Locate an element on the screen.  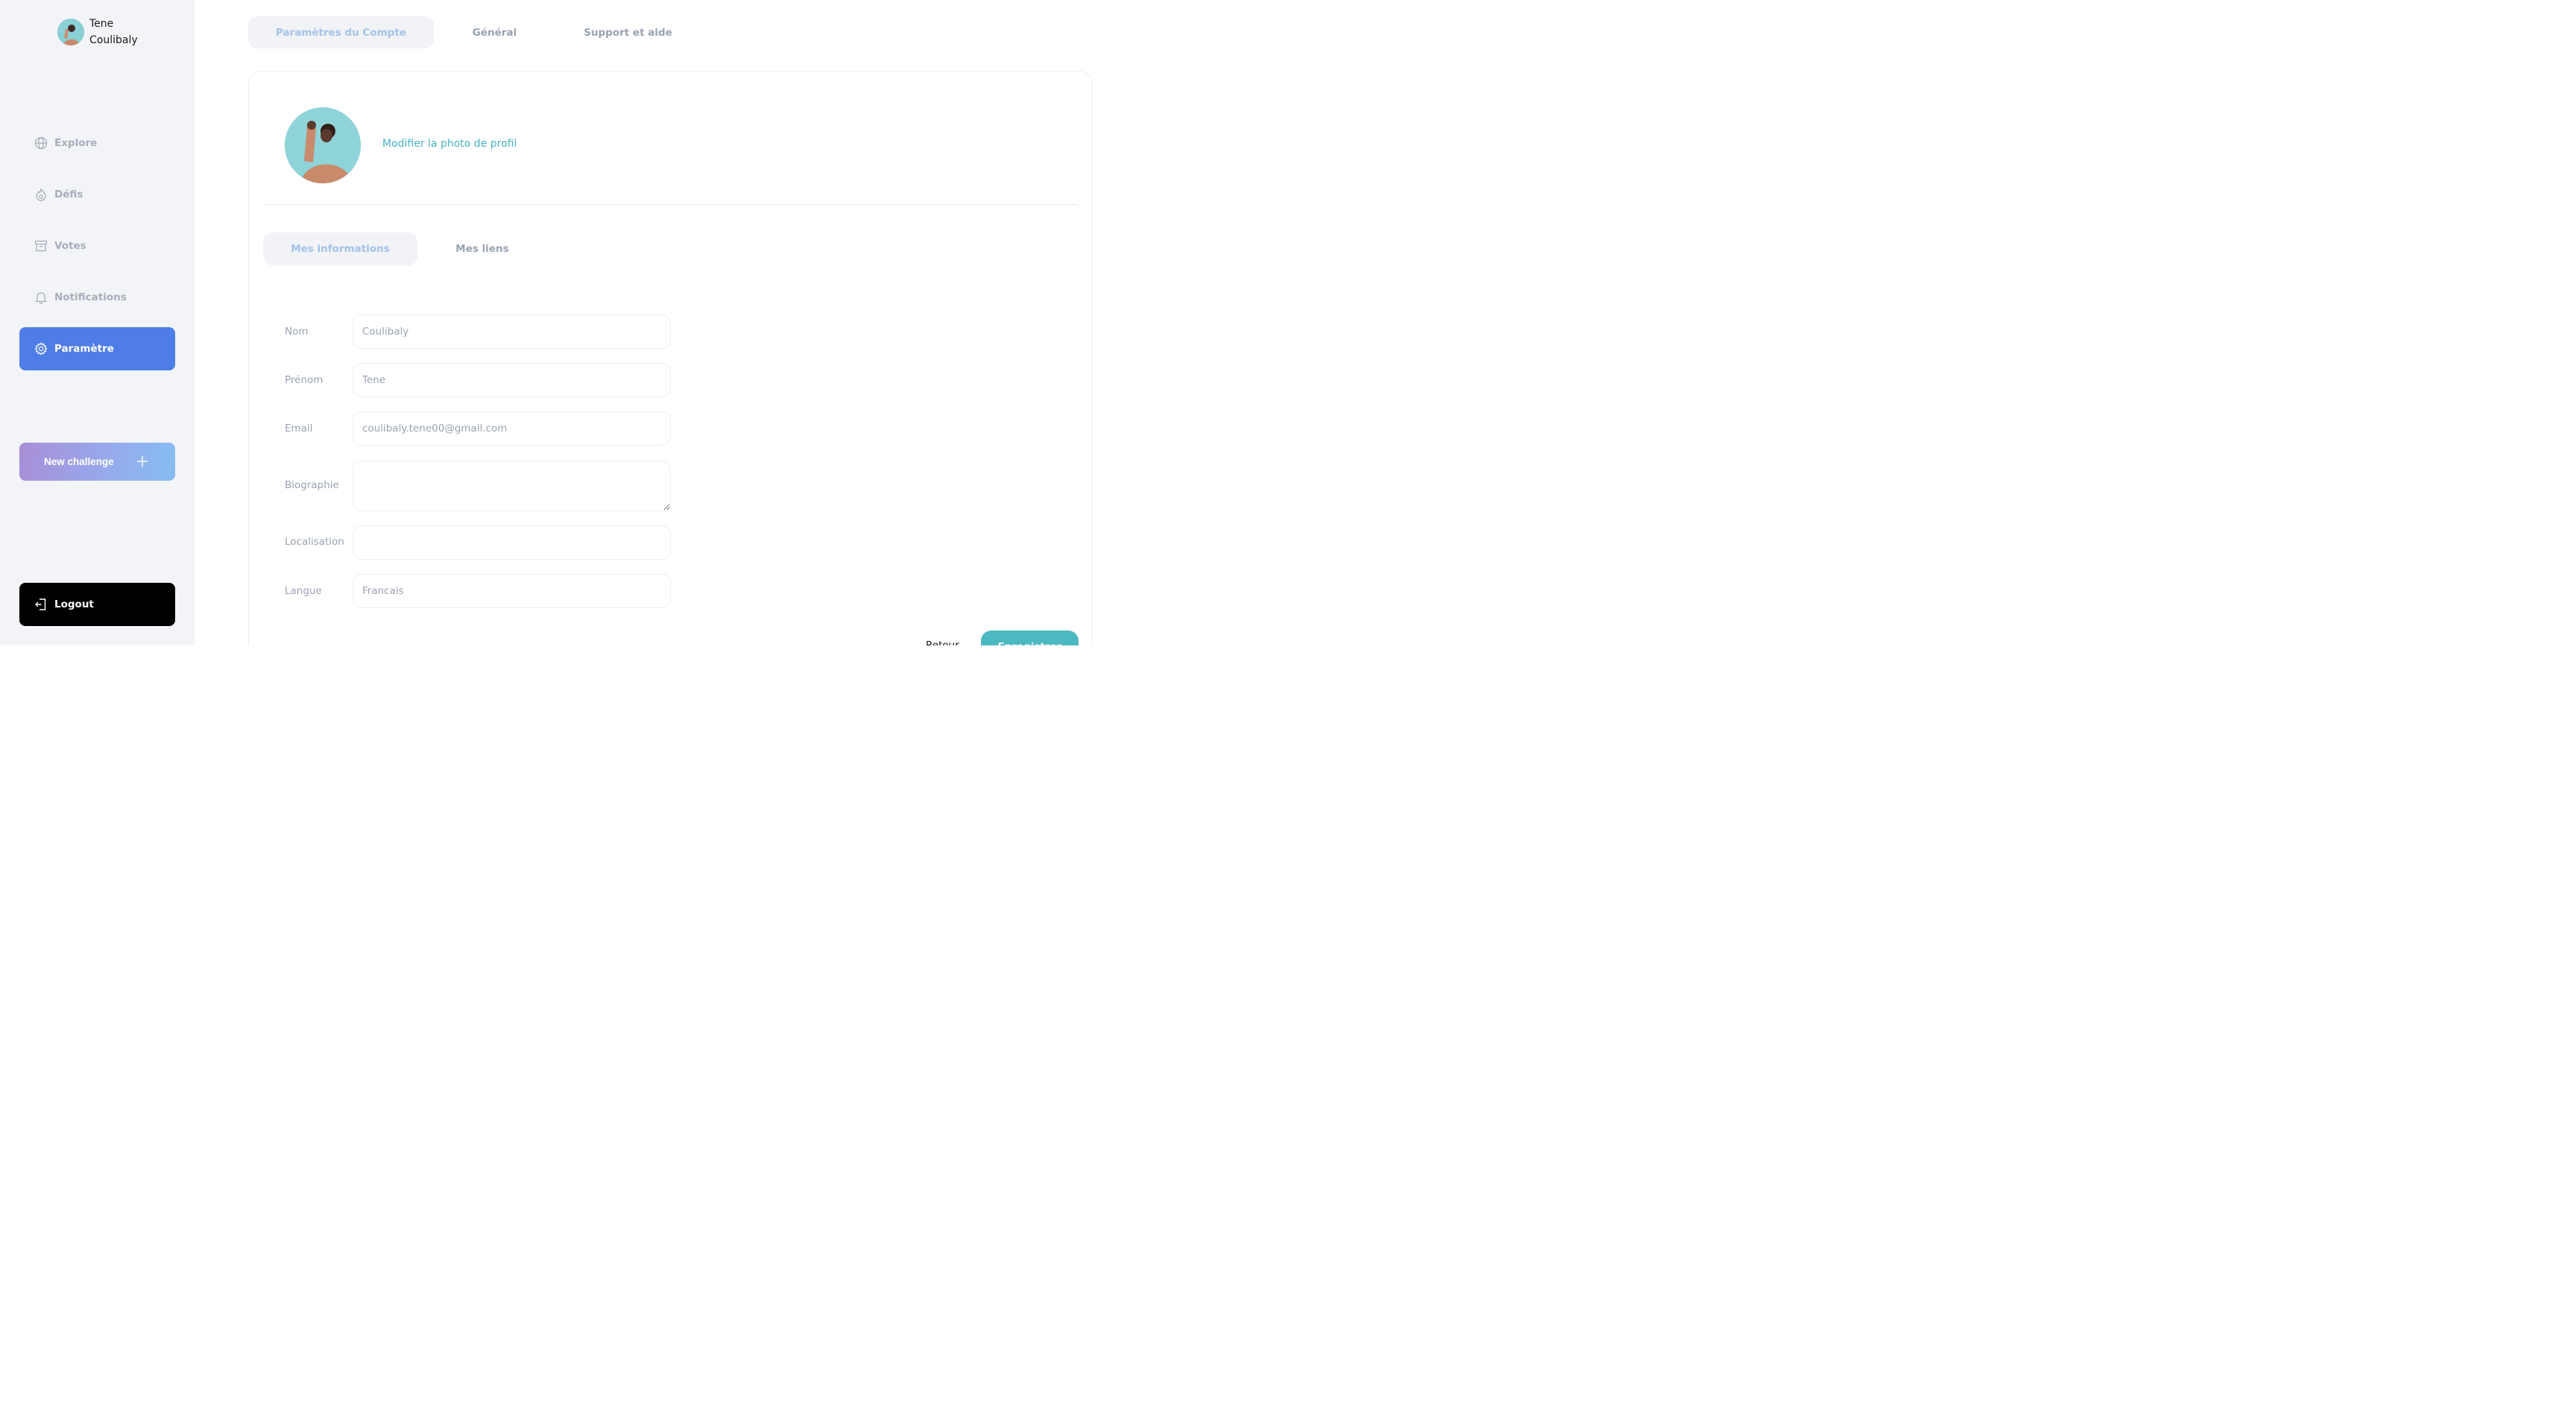
tab-parametres-du-compte: Paramètres du Compte is located at coordinates (341, 32).